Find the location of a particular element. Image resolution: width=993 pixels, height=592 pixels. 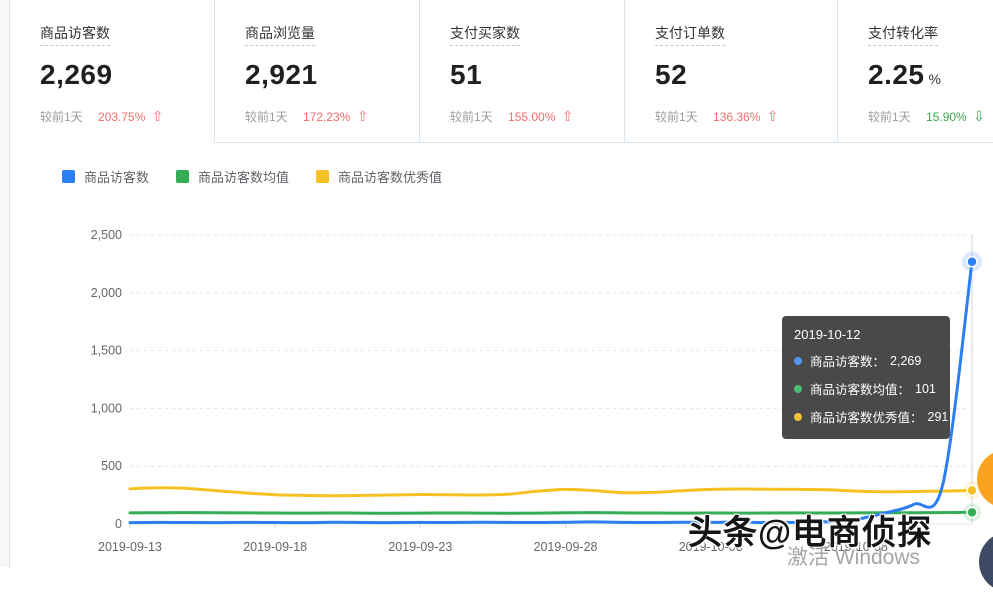

y-axis-label: 1,000 is located at coordinates (106, 408).